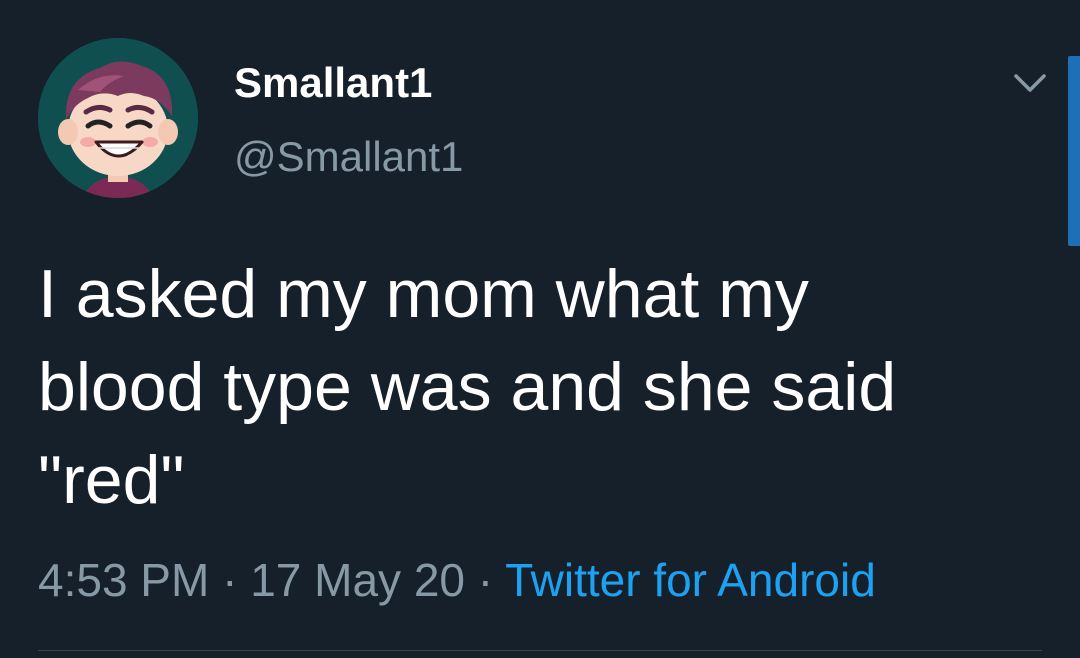 The height and width of the screenshot is (658, 1080). Describe the element at coordinates (1074, 151) in the screenshot. I see `scrollbar-thumb` at that location.